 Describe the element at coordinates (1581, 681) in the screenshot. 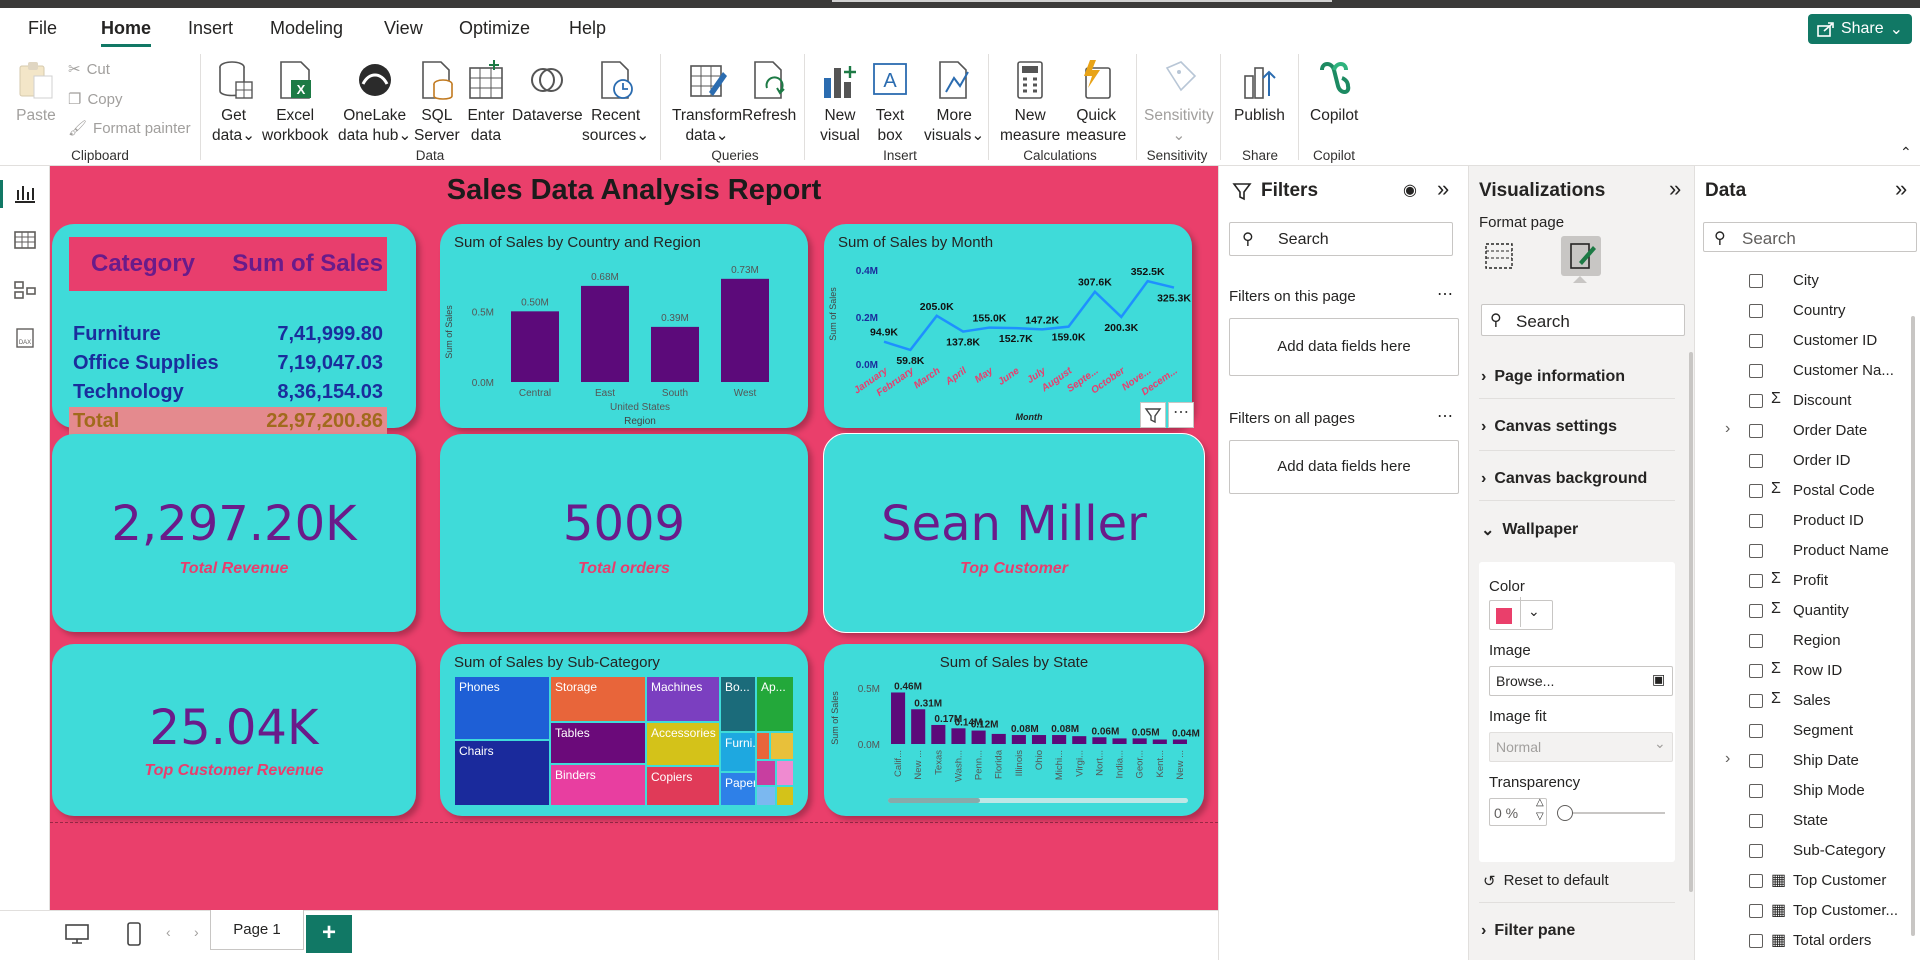

I see `image-browse-input: Browse... ▣` at that location.